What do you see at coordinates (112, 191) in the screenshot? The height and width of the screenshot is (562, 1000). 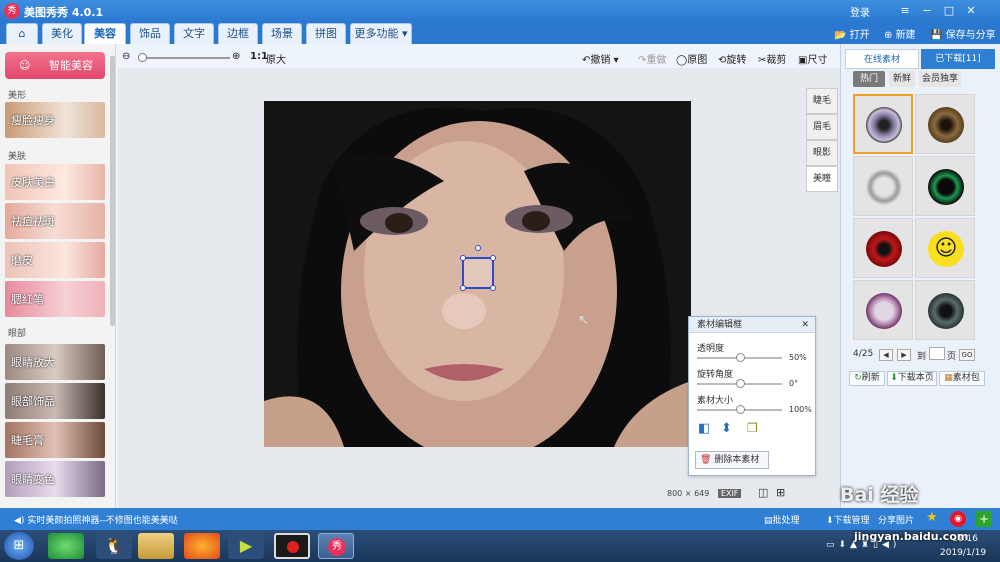 I see `sidebar-scrollbar` at bounding box center [112, 191].